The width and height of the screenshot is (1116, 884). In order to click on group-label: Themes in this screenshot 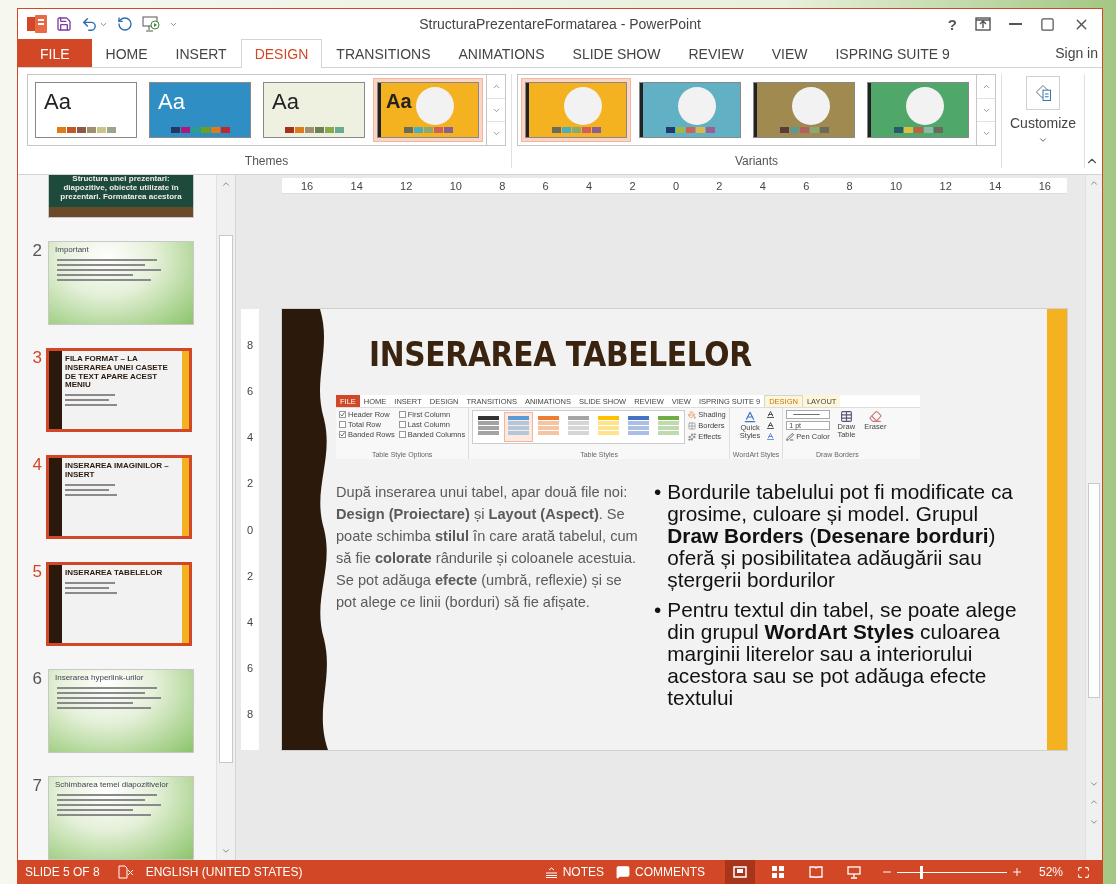, I will do `click(266, 161)`.